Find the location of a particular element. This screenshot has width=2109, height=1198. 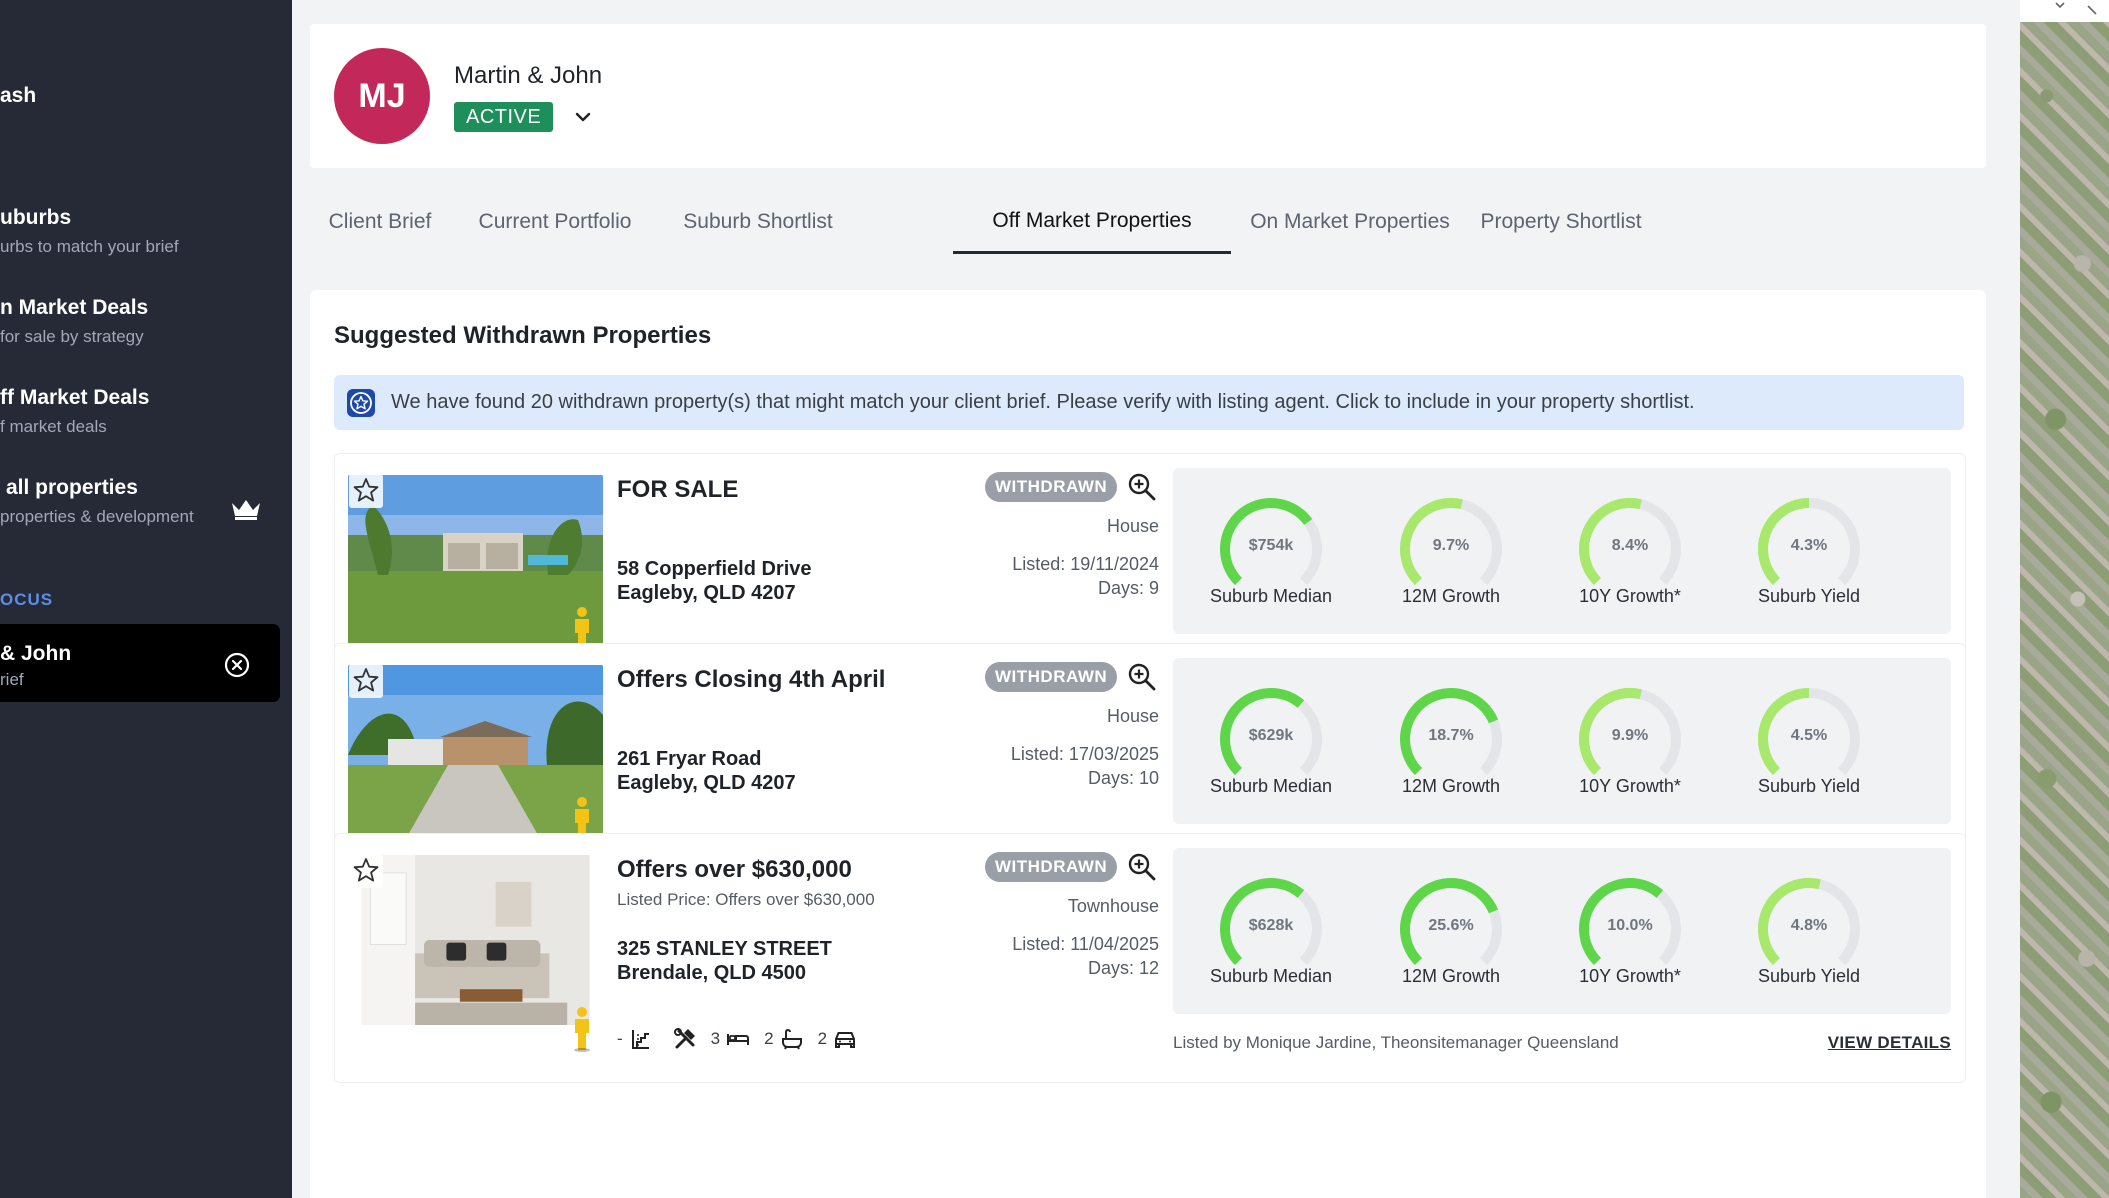

address-line-2: Brendale, QLD 4500 is located at coordinates (711, 973).